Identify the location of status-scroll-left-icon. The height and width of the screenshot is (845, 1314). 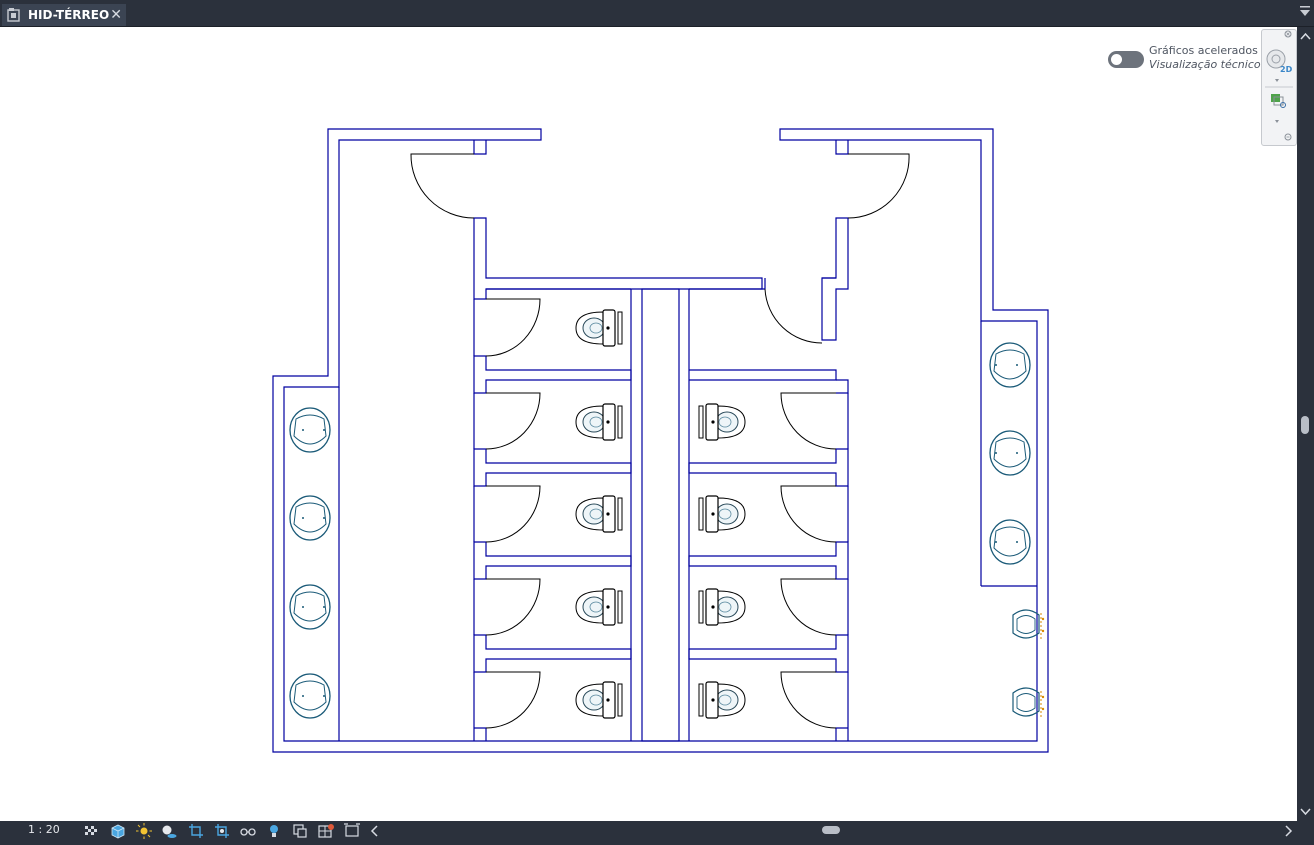
(375, 831).